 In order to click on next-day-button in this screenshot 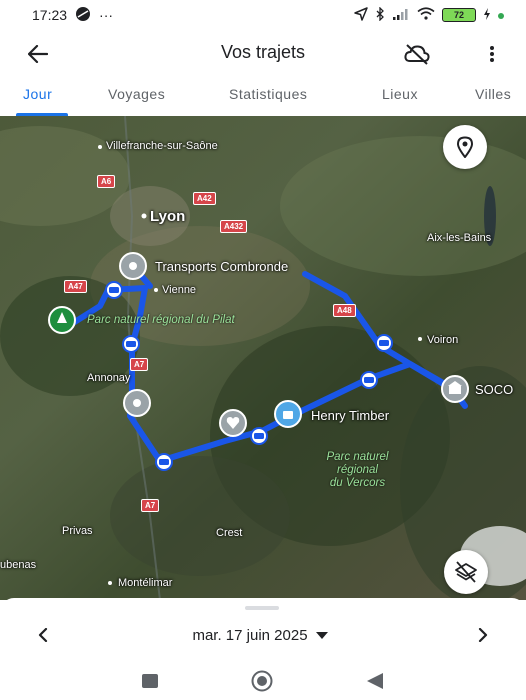, I will do `click(483, 635)`.